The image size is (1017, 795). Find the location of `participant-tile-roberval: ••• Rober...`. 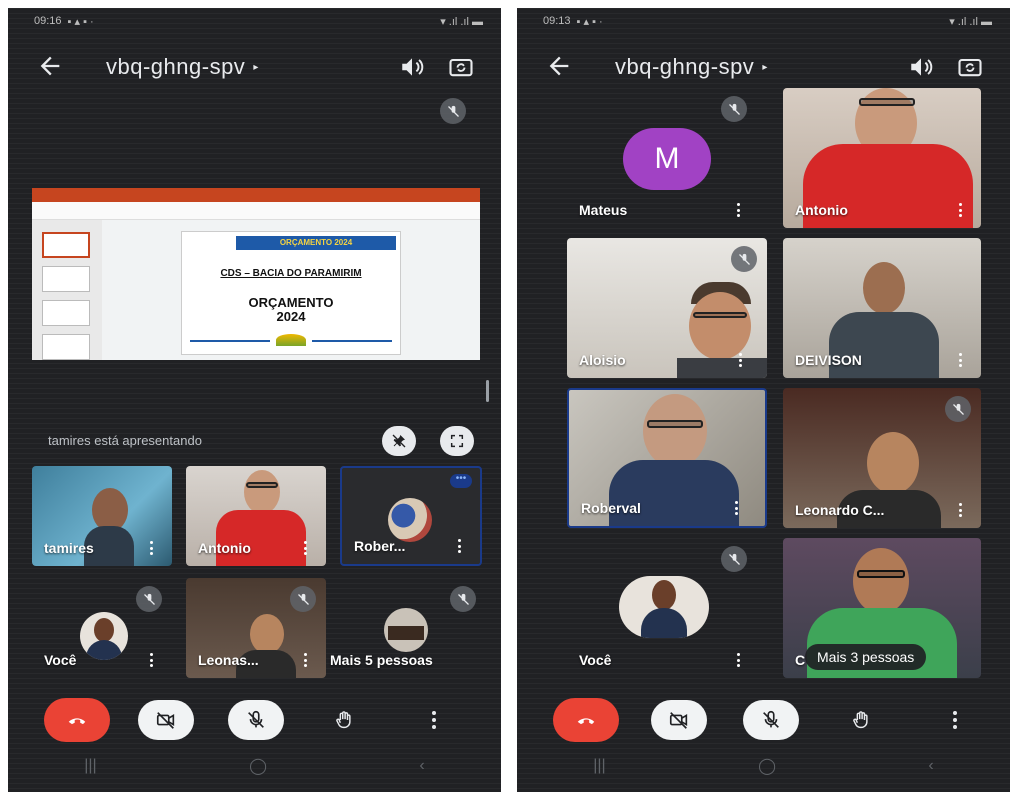

participant-tile-roberval: ••• Rober... is located at coordinates (411, 516).